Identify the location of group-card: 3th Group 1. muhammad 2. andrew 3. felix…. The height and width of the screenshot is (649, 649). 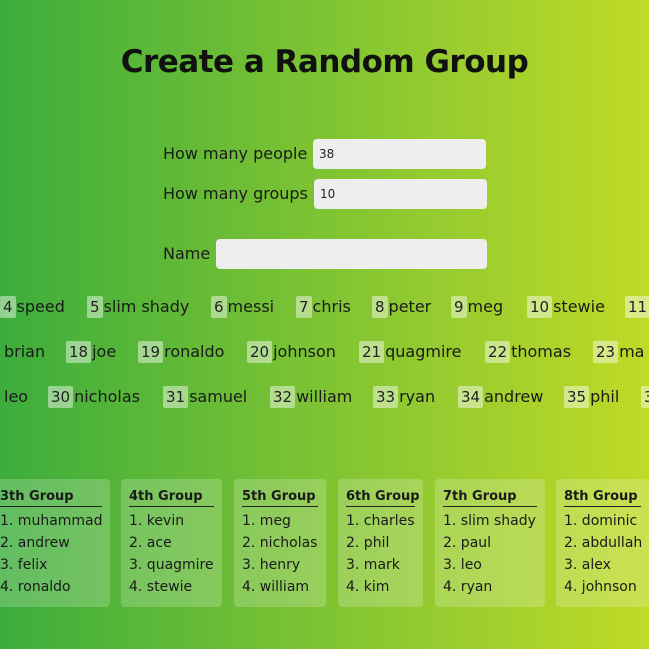
(55, 543).